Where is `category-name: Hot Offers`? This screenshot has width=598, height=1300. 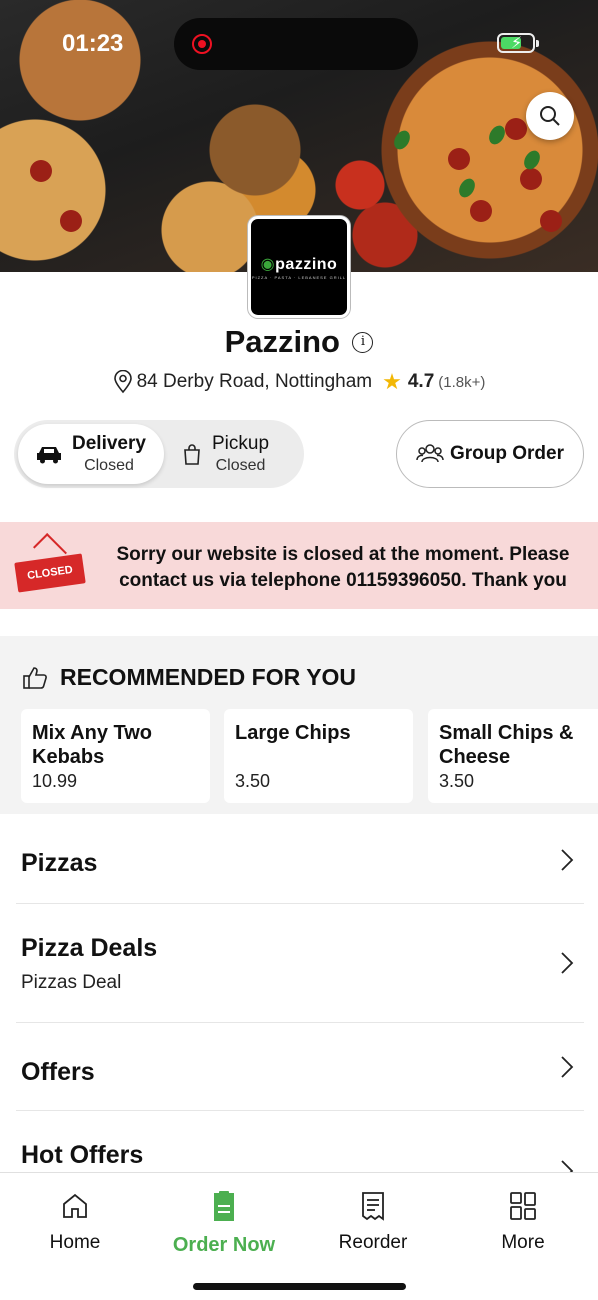 category-name: Hot Offers is located at coordinates (82, 1155).